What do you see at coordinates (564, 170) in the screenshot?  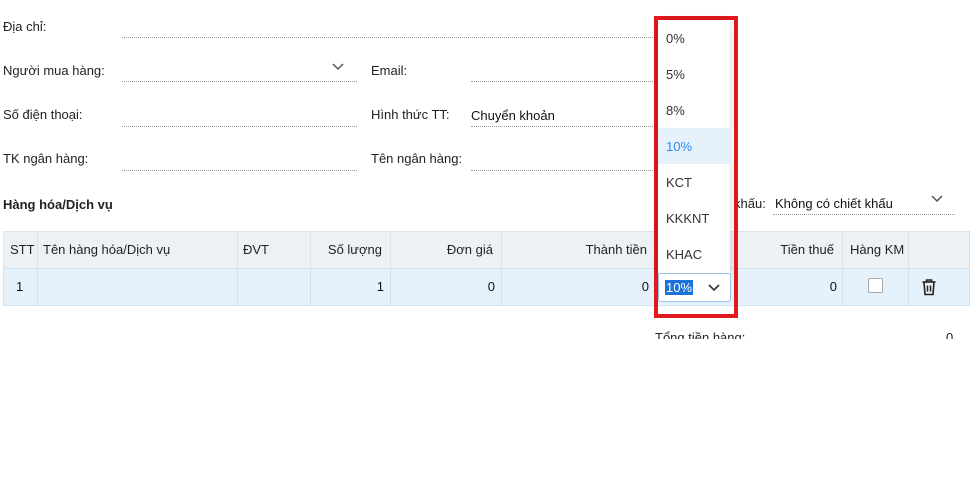 I see `bank-name-field` at bounding box center [564, 170].